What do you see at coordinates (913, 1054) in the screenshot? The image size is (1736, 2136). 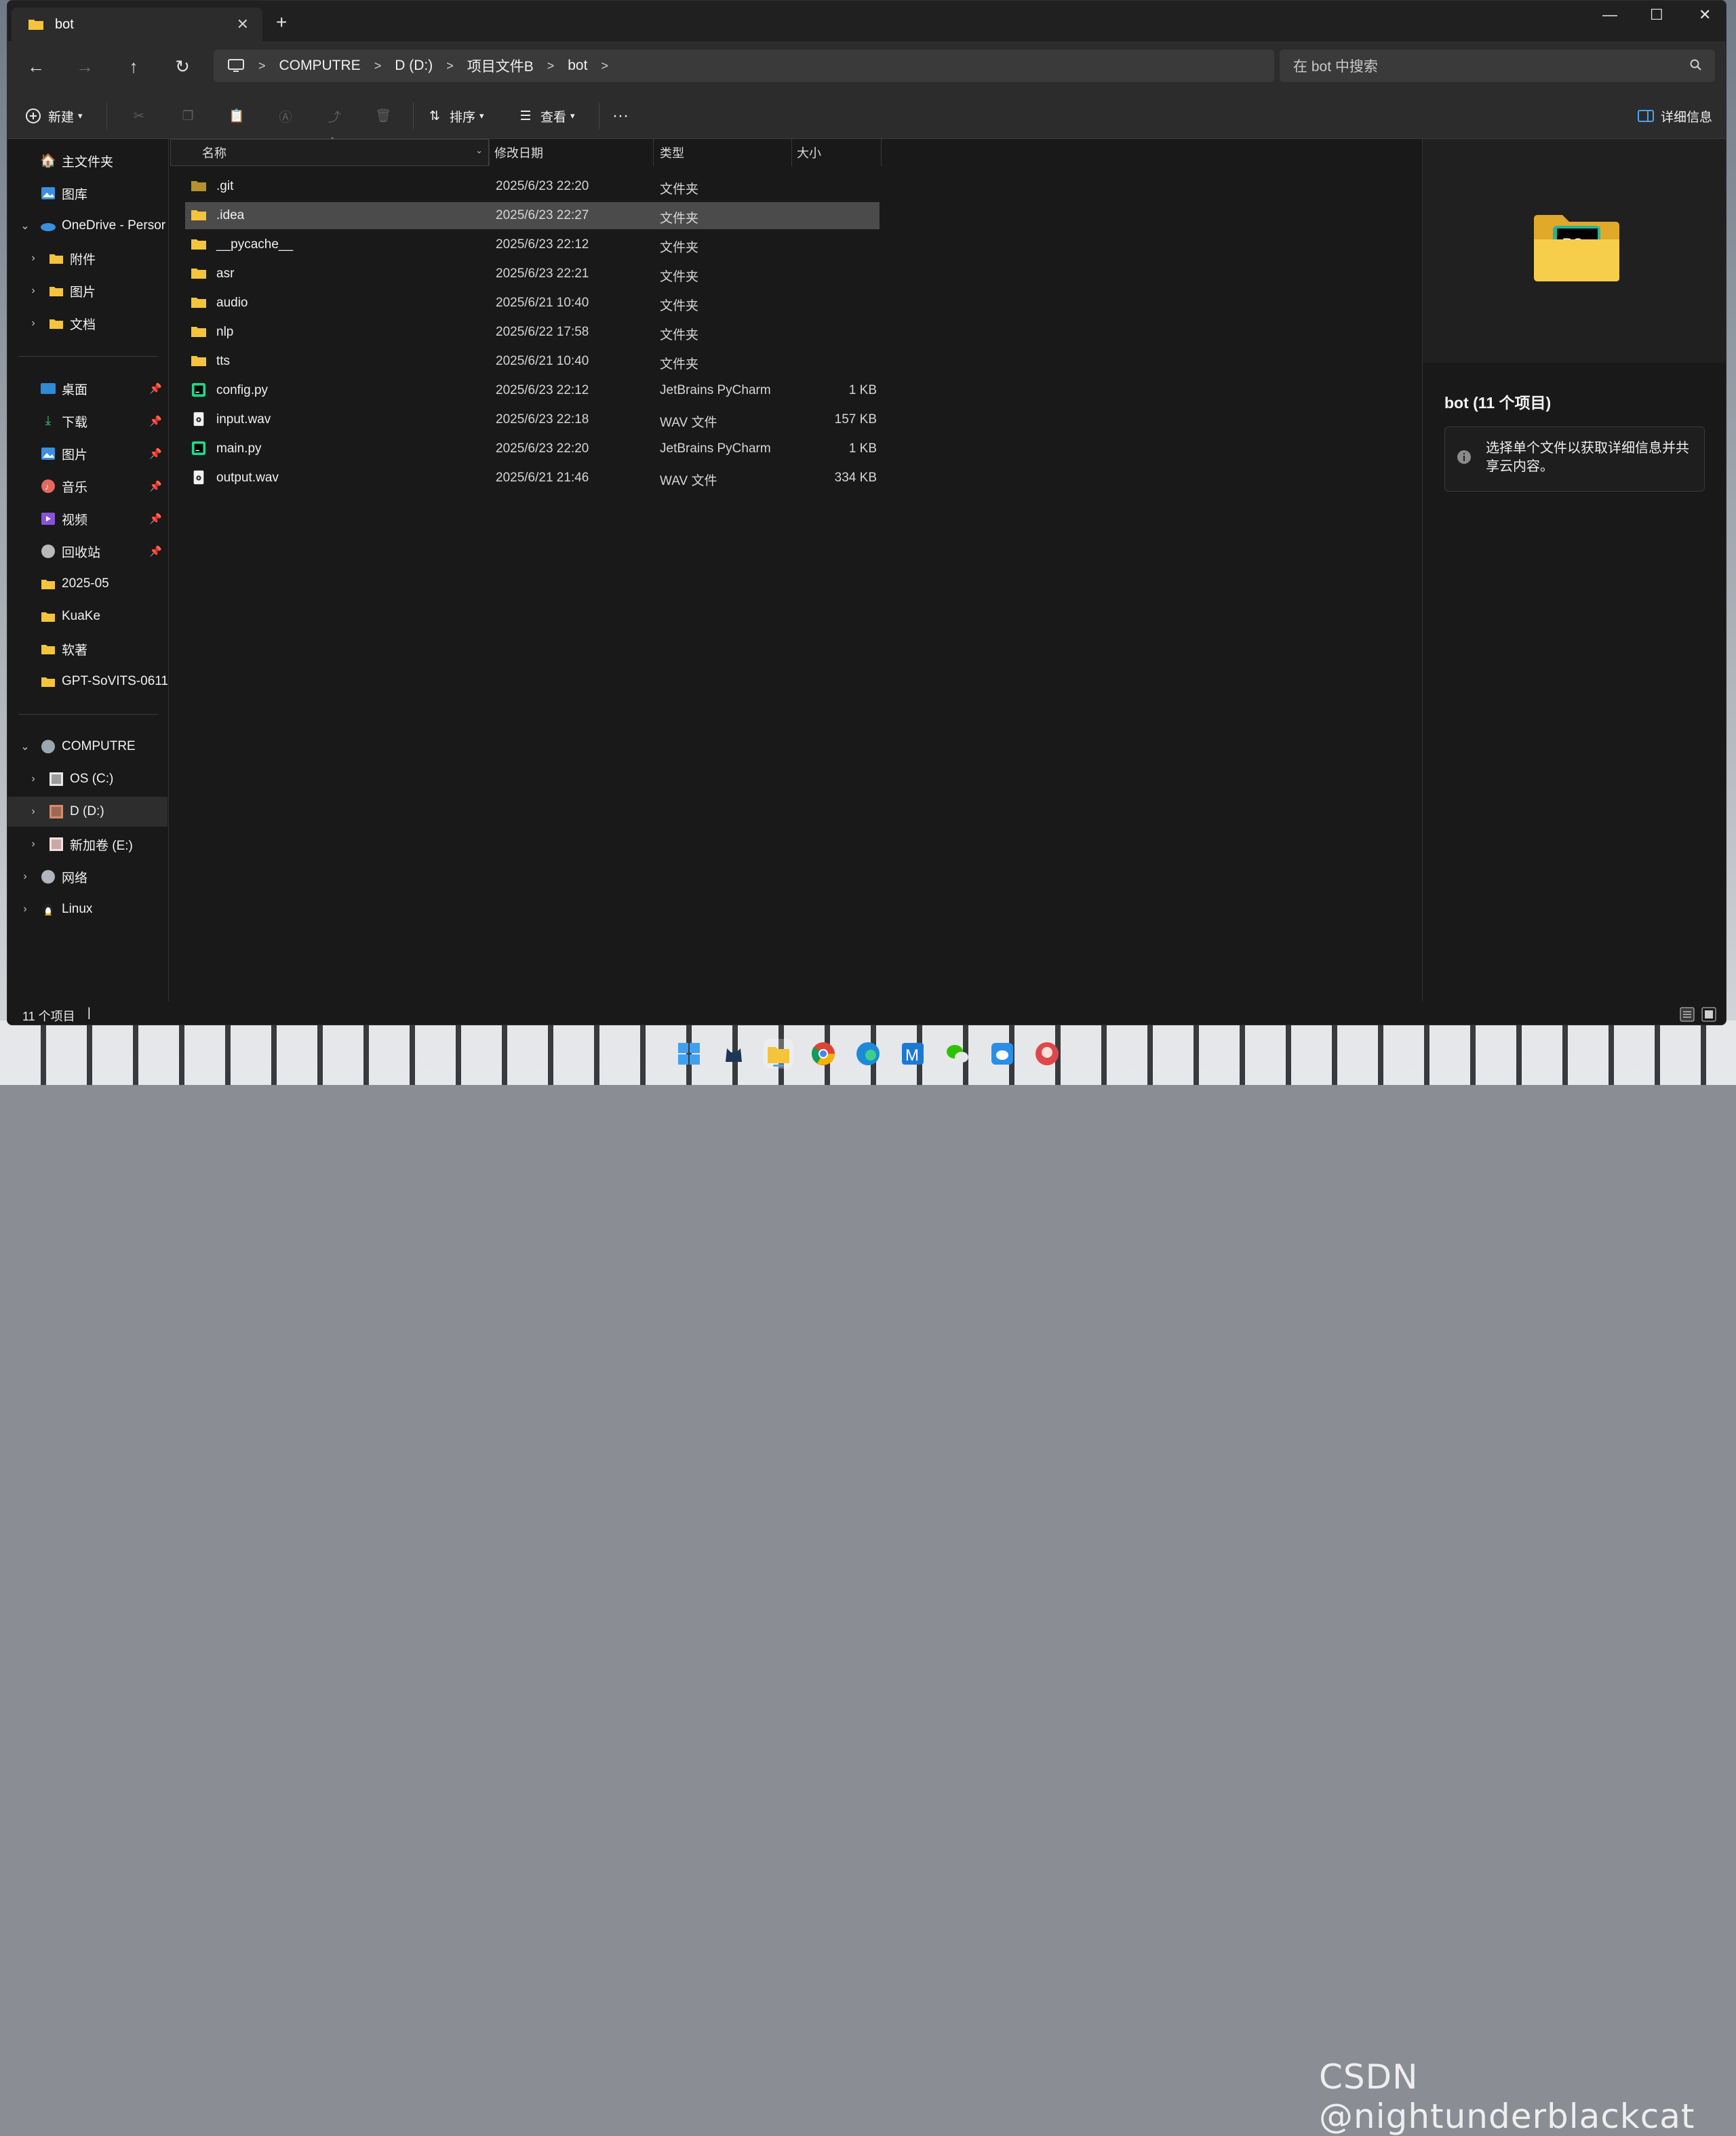 I see `taskbar-app-m: M` at bounding box center [913, 1054].